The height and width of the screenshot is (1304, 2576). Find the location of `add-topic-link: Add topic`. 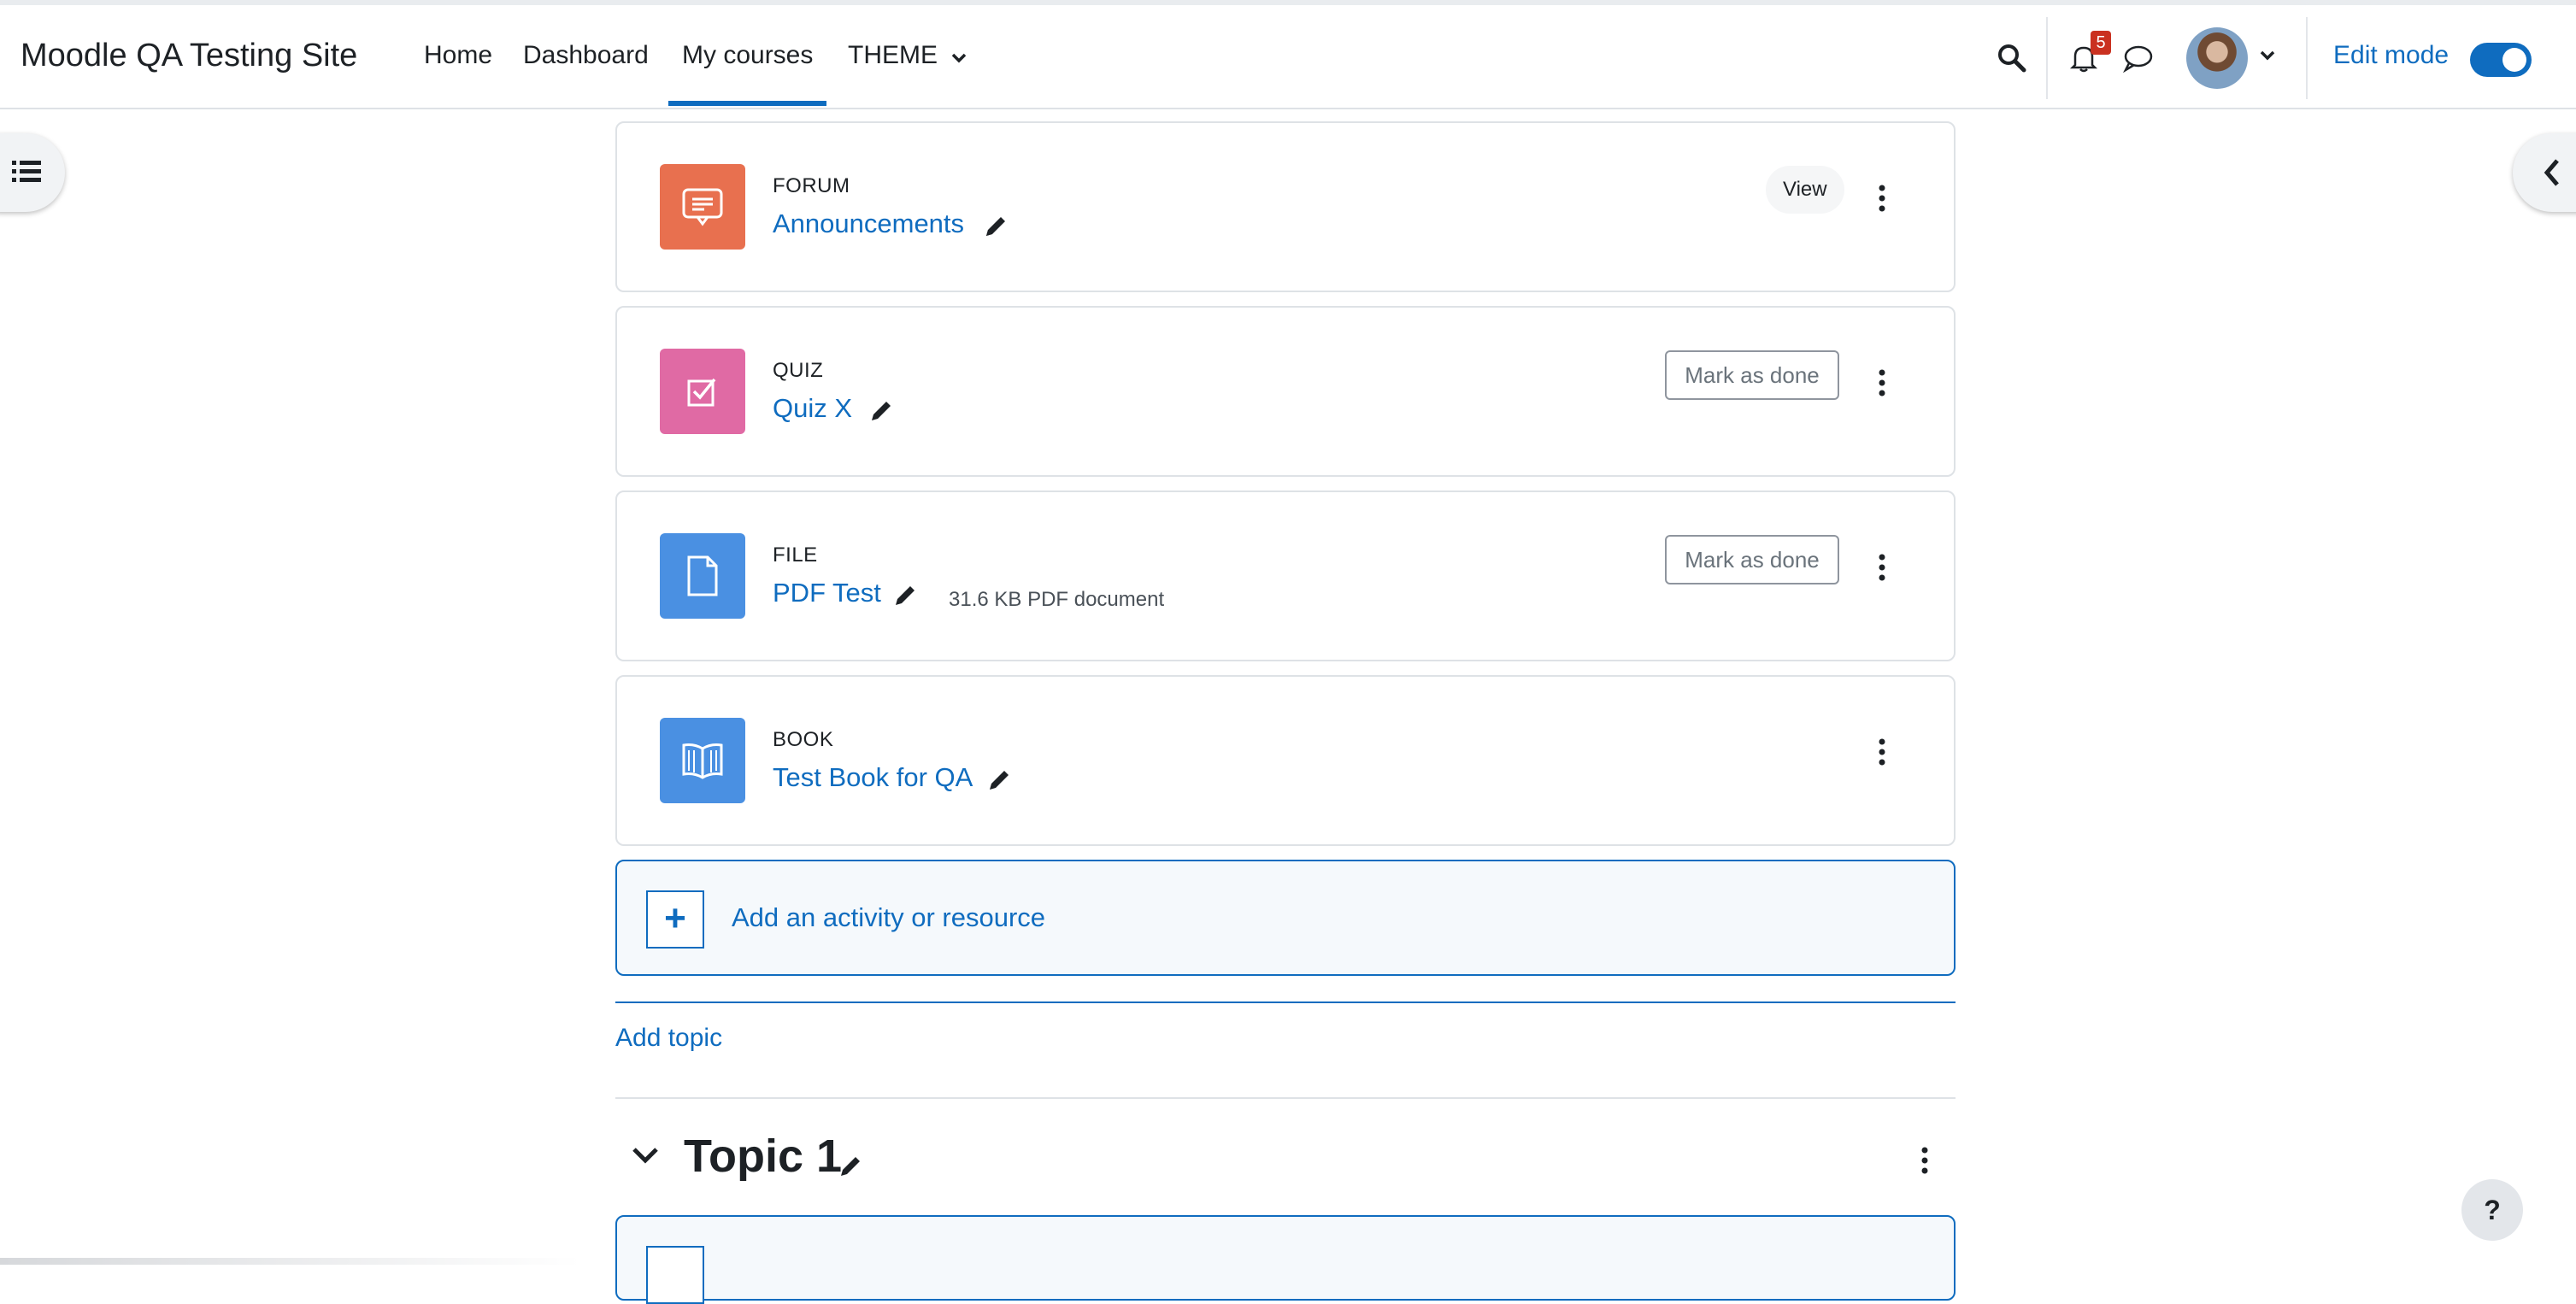

add-topic-link: Add topic is located at coordinates (668, 1038).